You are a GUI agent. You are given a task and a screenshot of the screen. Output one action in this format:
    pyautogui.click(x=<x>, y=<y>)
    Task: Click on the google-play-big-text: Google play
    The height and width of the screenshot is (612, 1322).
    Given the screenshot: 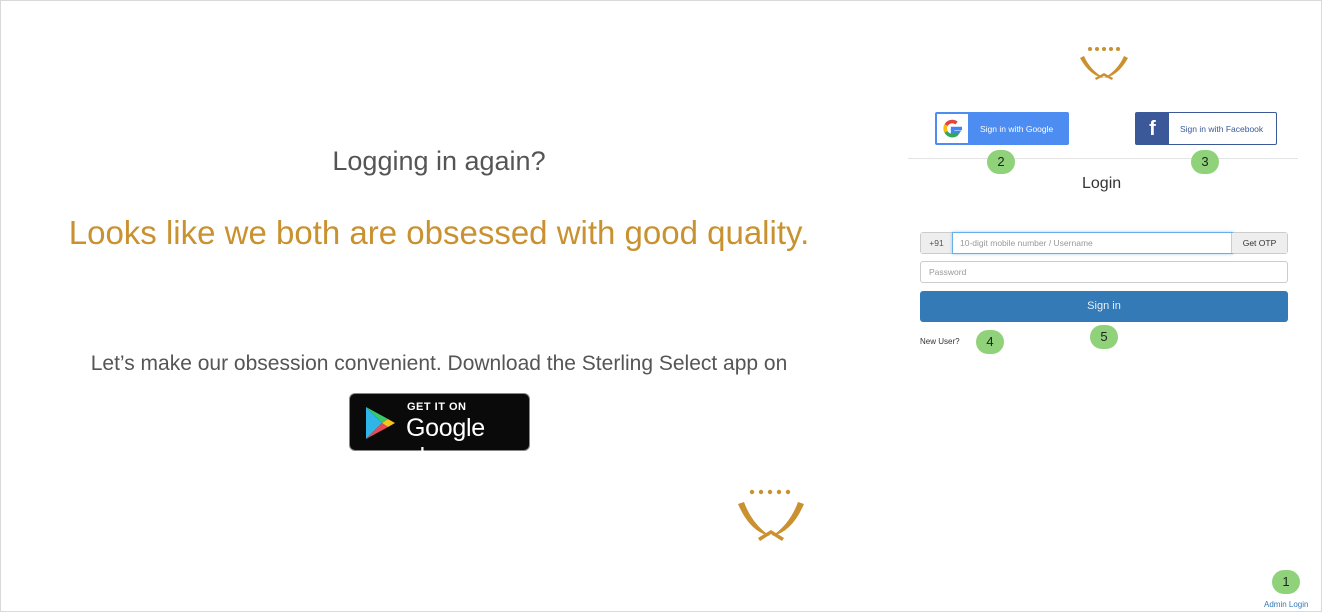 What is the action you would take?
    pyautogui.click(x=445, y=442)
    